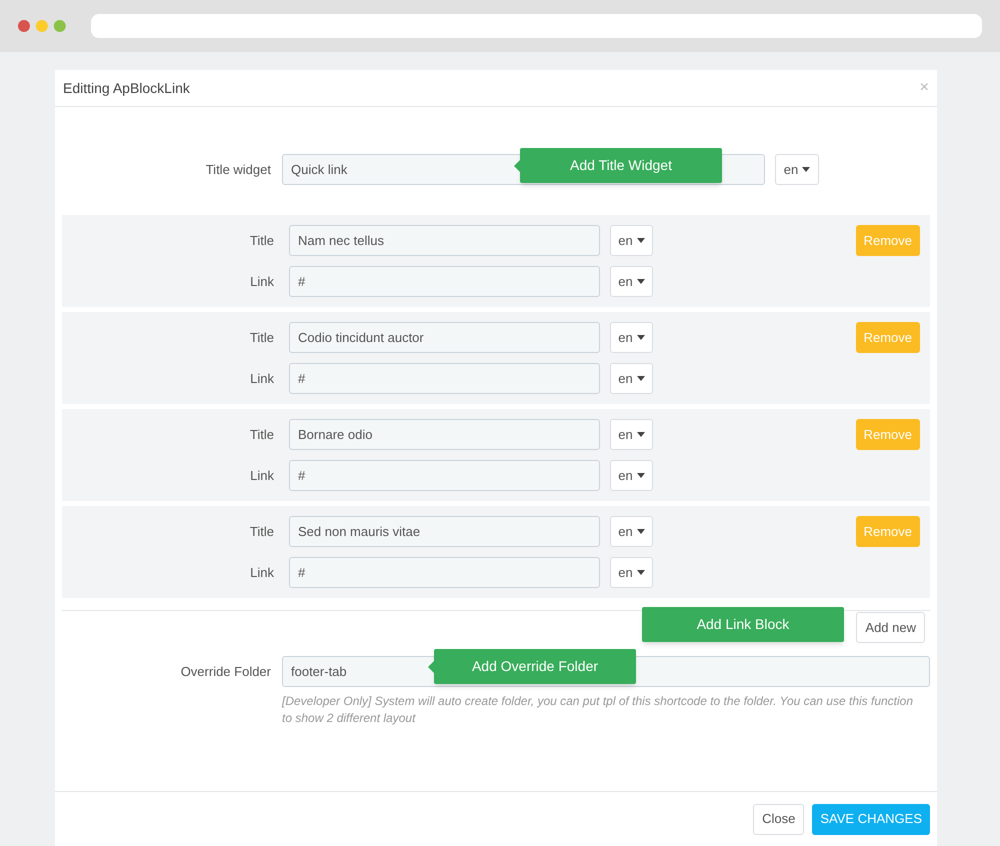  Describe the element at coordinates (743, 624) in the screenshot. I see `tooltip: Add Link Block` at that location.